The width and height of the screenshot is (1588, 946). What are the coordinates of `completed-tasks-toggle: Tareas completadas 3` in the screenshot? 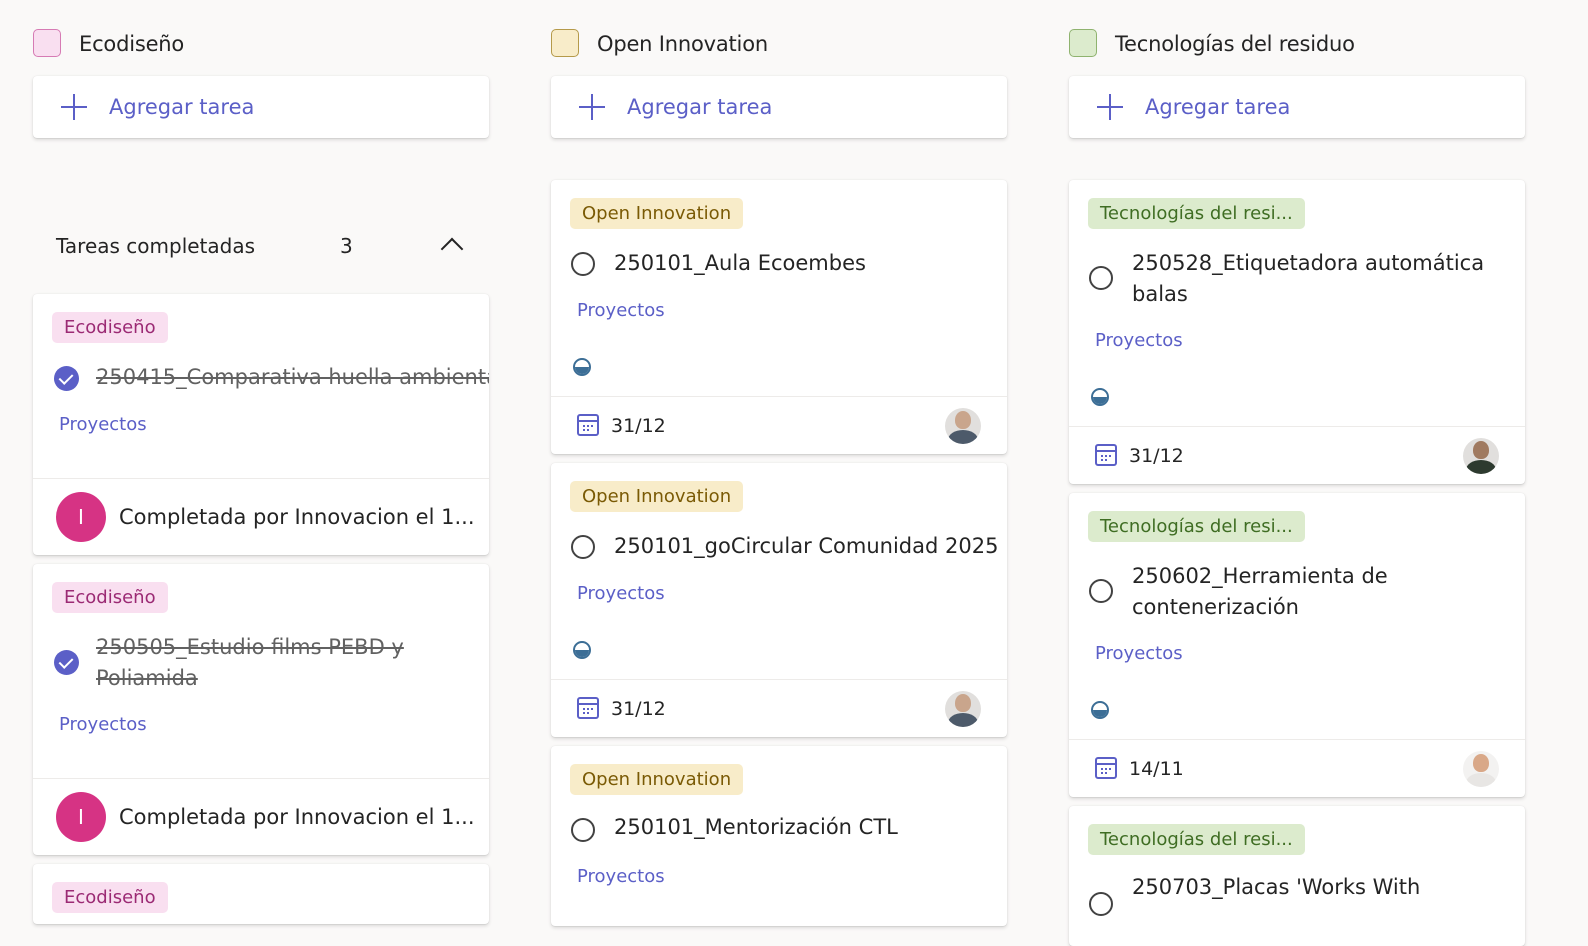 It's located at (261, 246).